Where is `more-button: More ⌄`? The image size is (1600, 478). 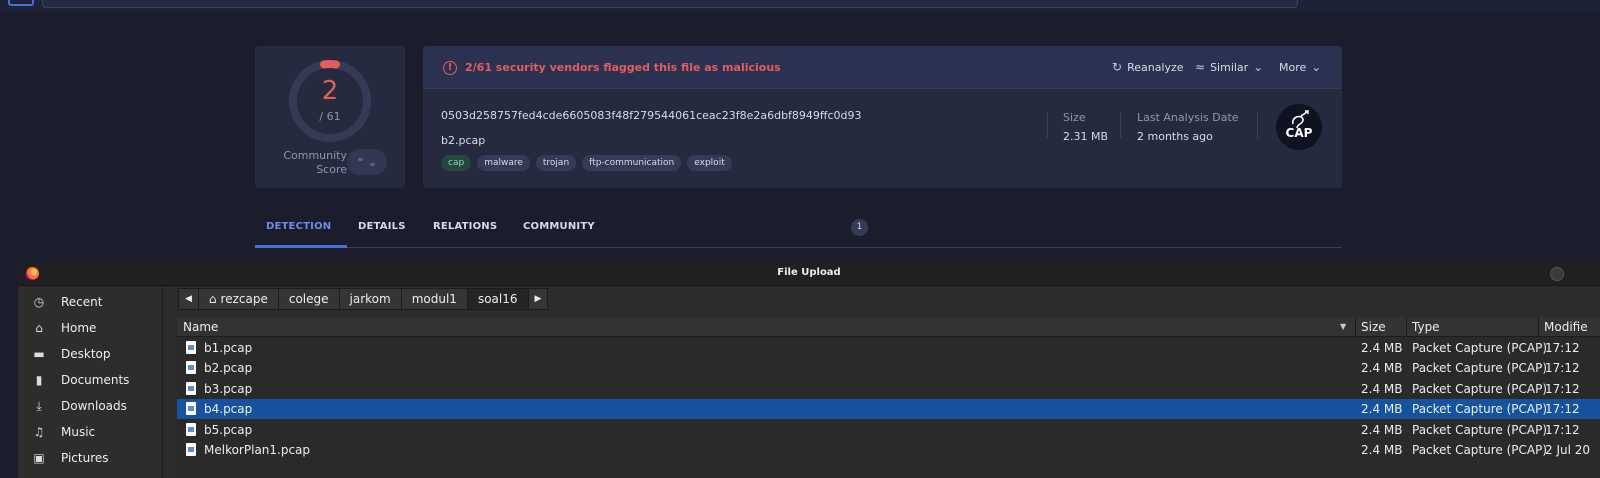 more-button: More ⌄ is located at coordinates (1300, 67).